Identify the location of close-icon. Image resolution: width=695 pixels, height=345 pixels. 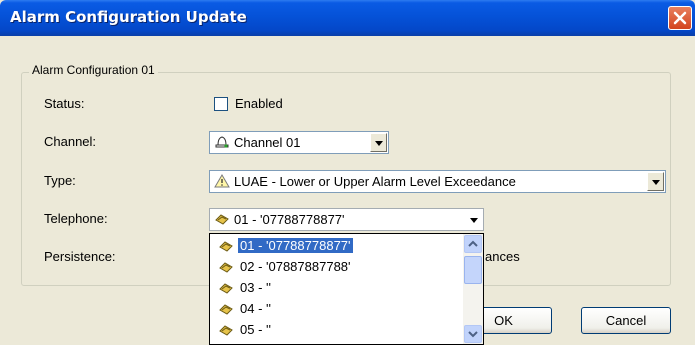
(680, 18).